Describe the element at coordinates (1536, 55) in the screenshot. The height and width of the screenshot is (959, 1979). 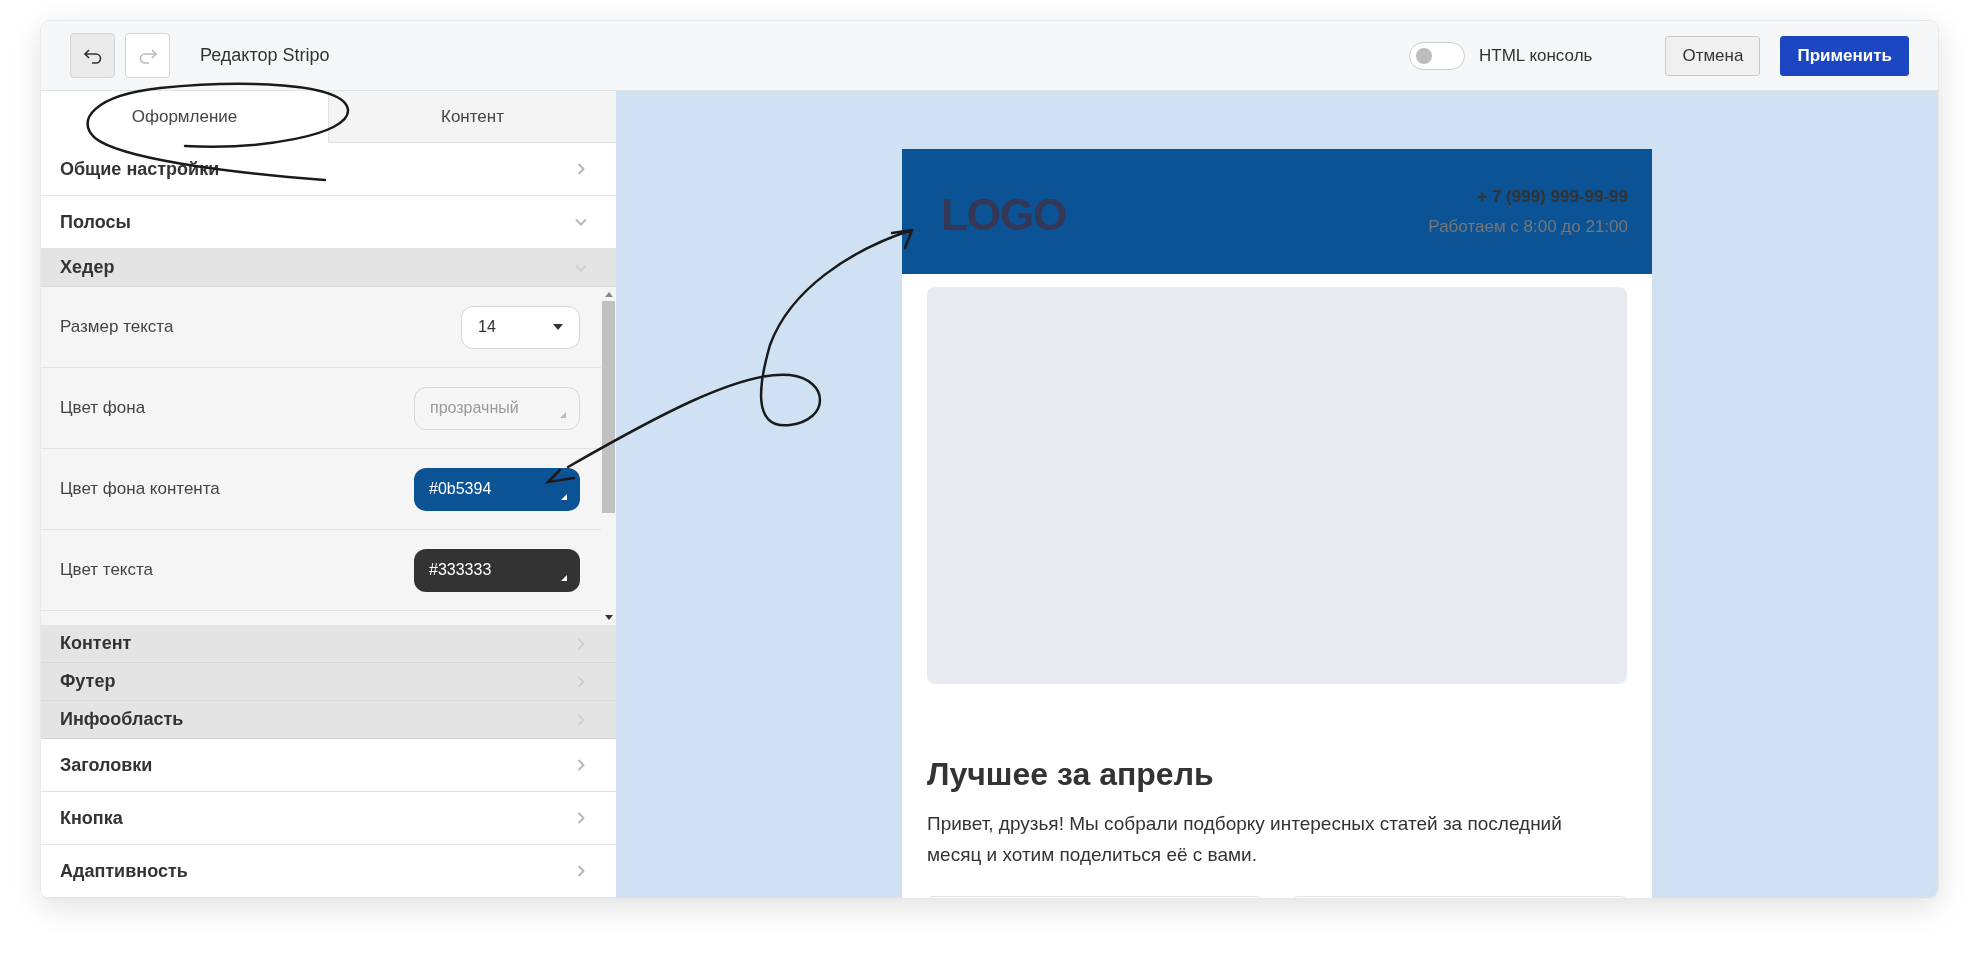
I see `html-console-label: HTML консоль` at that location.